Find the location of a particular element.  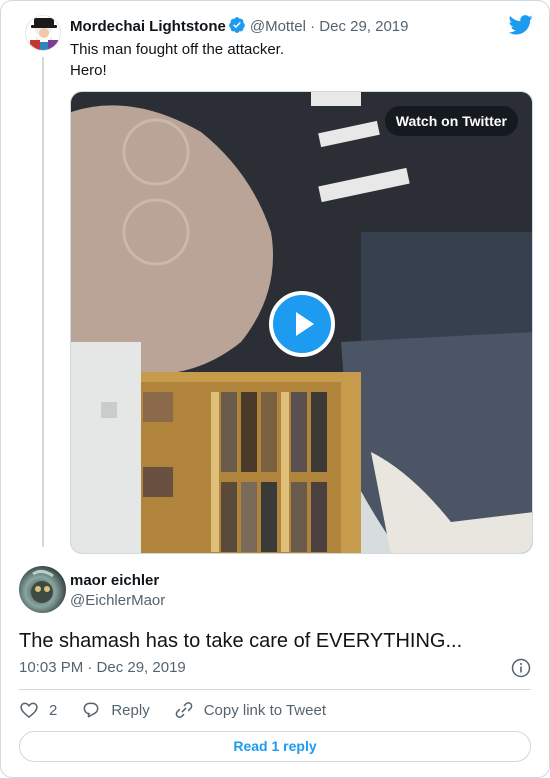

read-replies-button: Read 1 reply is located at coordinates (275, 746).